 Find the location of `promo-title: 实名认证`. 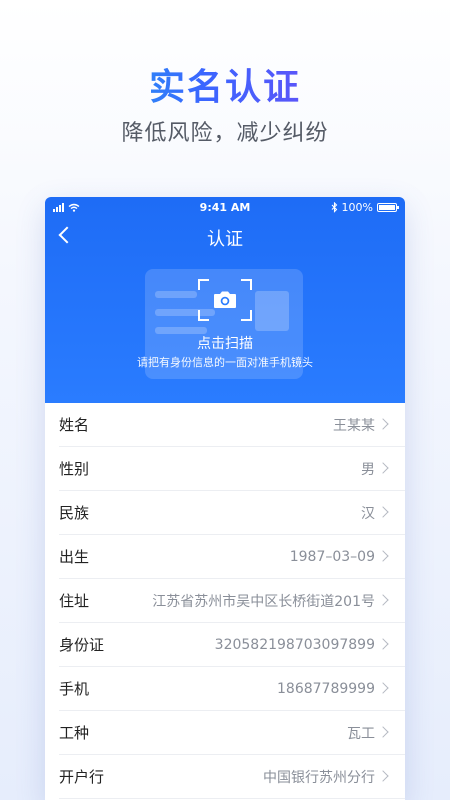

promo-title: 实名认证 is located at coordinates (225, 84).